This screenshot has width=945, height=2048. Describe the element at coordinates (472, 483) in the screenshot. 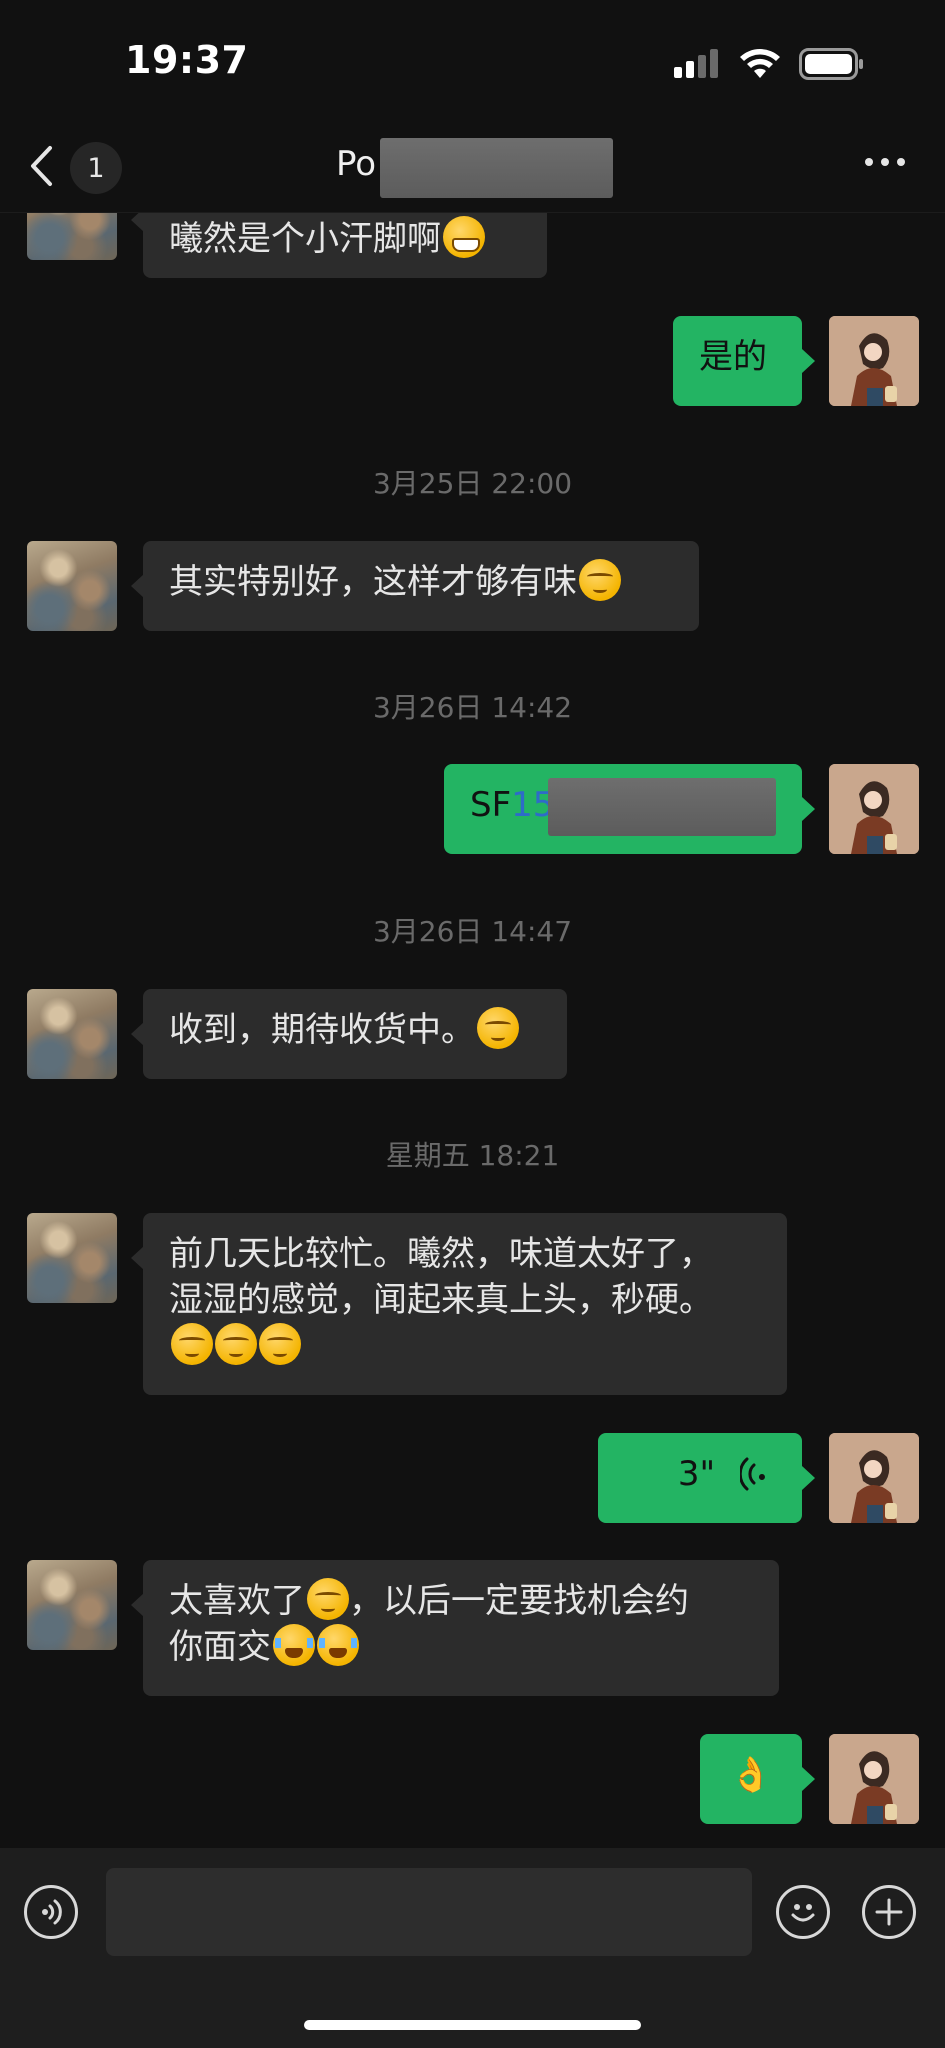

I see `timestamp: 3月25日 22:00` at that location.